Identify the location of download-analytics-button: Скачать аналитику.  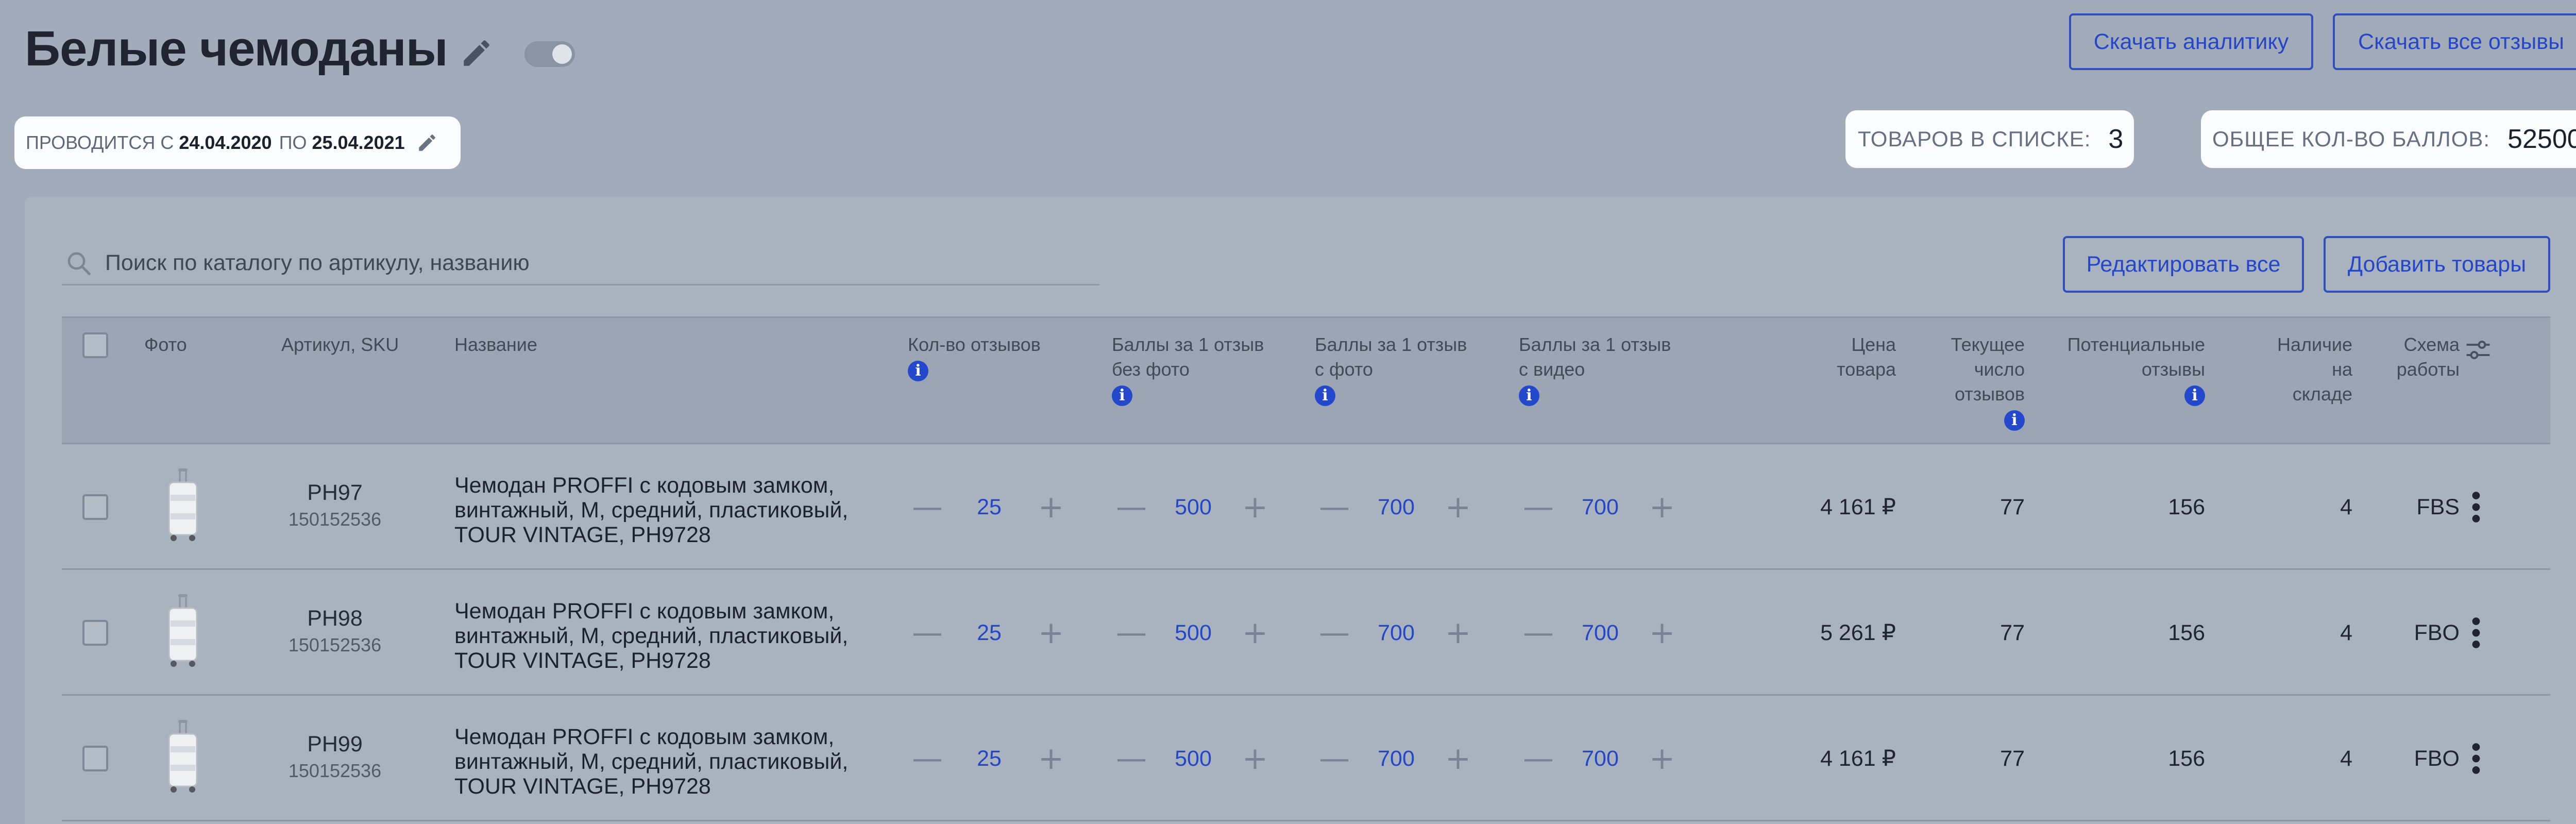
(2191, 41).